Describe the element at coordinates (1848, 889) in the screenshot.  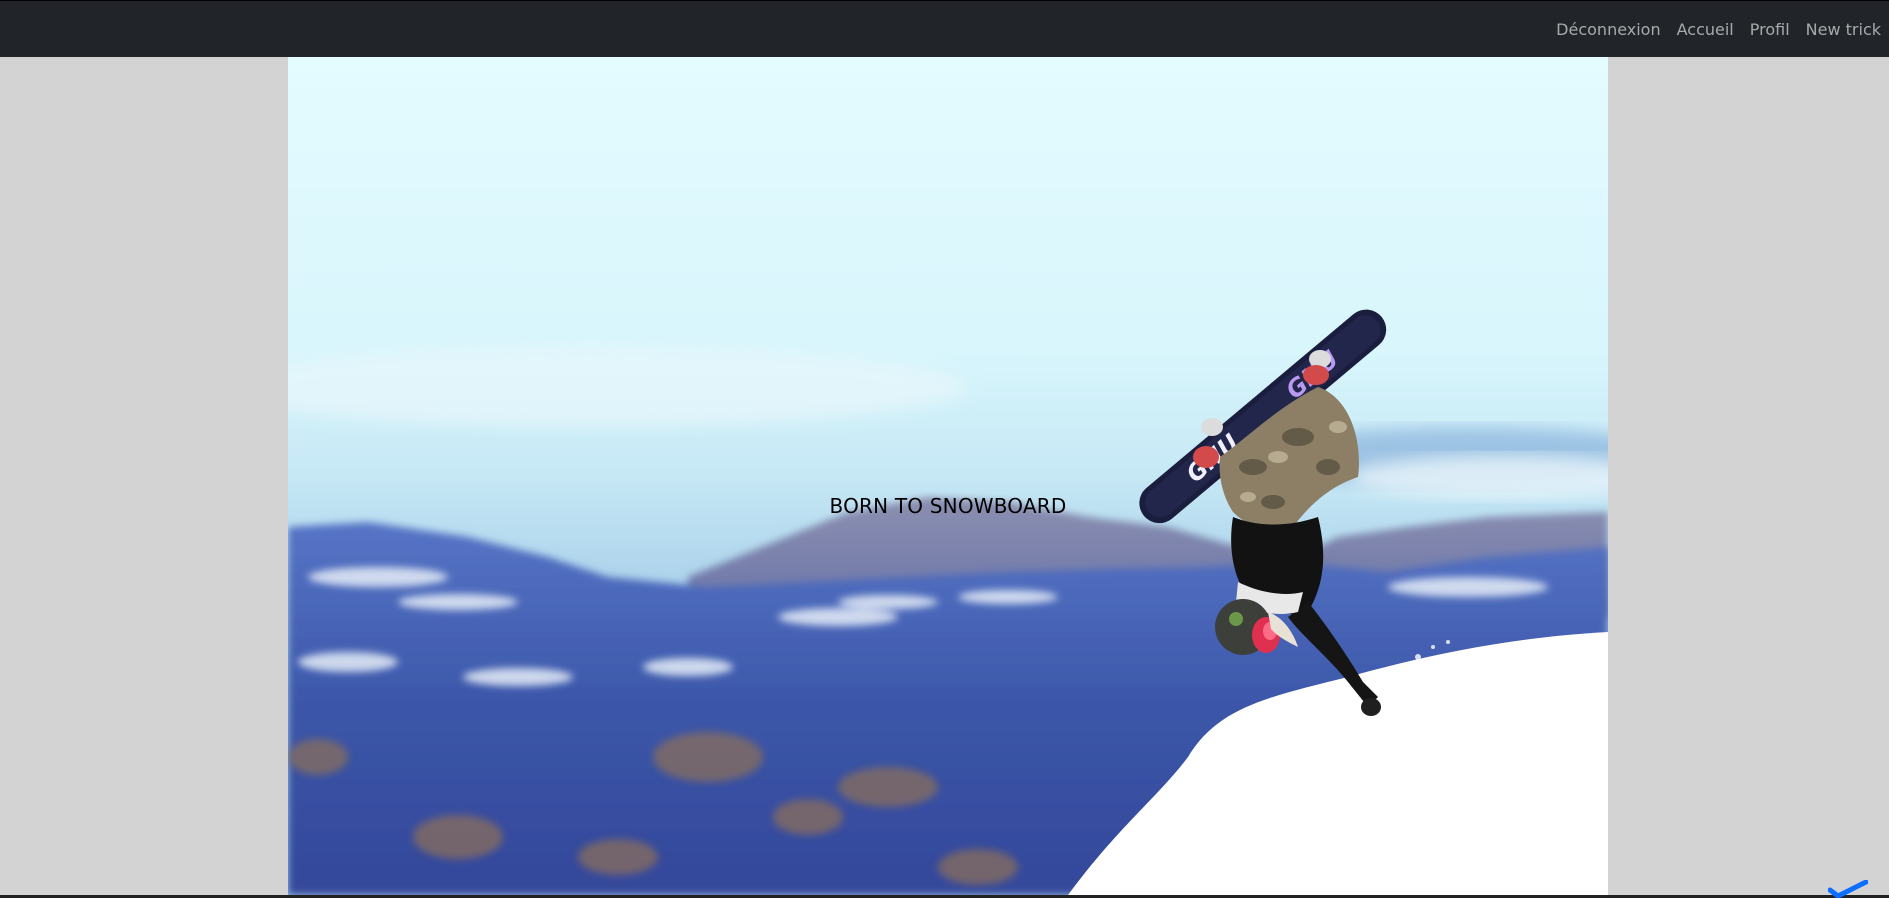
I see `checkmark-icon` at that location.